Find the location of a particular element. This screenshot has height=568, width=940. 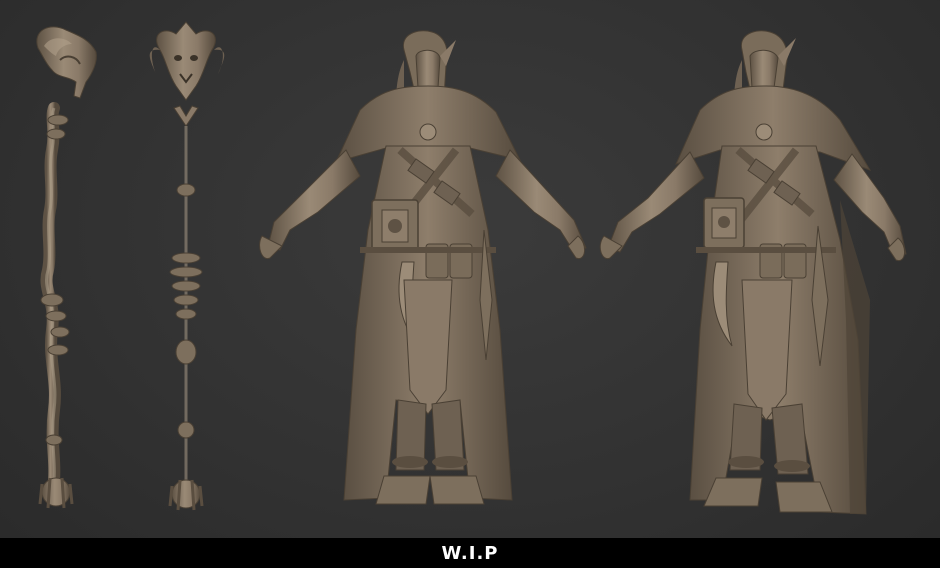

wip-caption: W.I.P is located at coordinates (470, 553).